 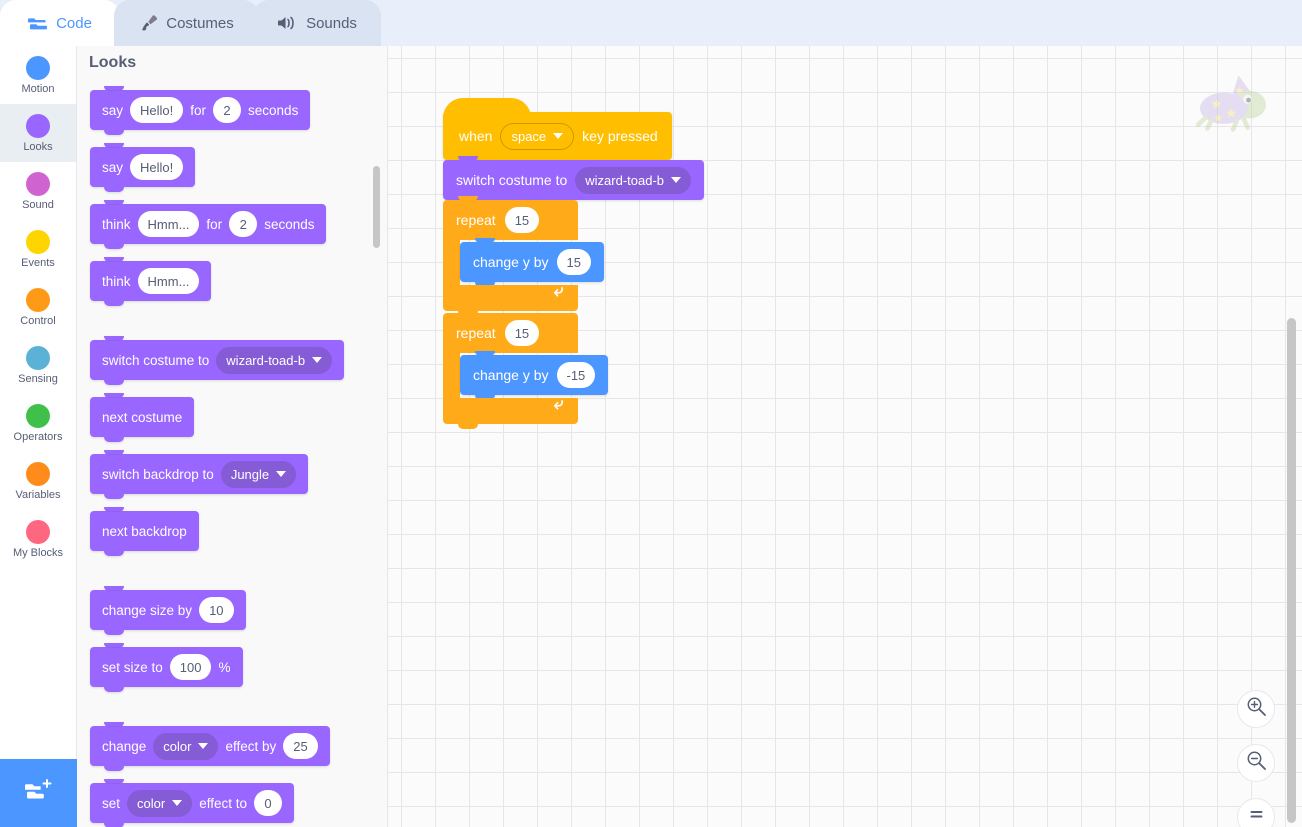 I want to click on set-size-input: 100, so click(x=190, y=667).